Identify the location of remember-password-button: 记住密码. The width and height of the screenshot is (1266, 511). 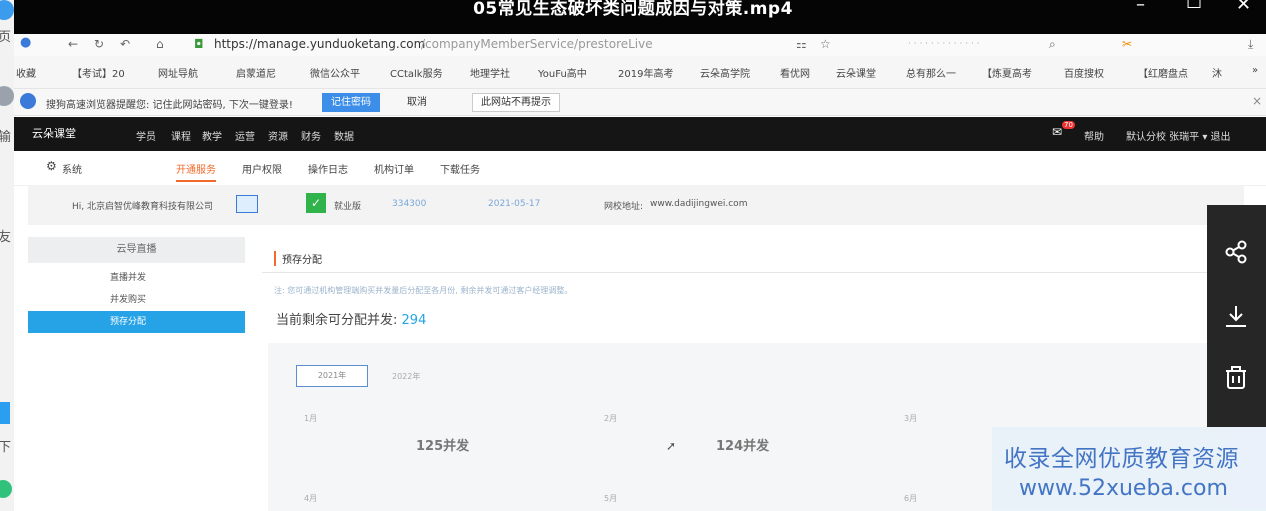
(351, 102).